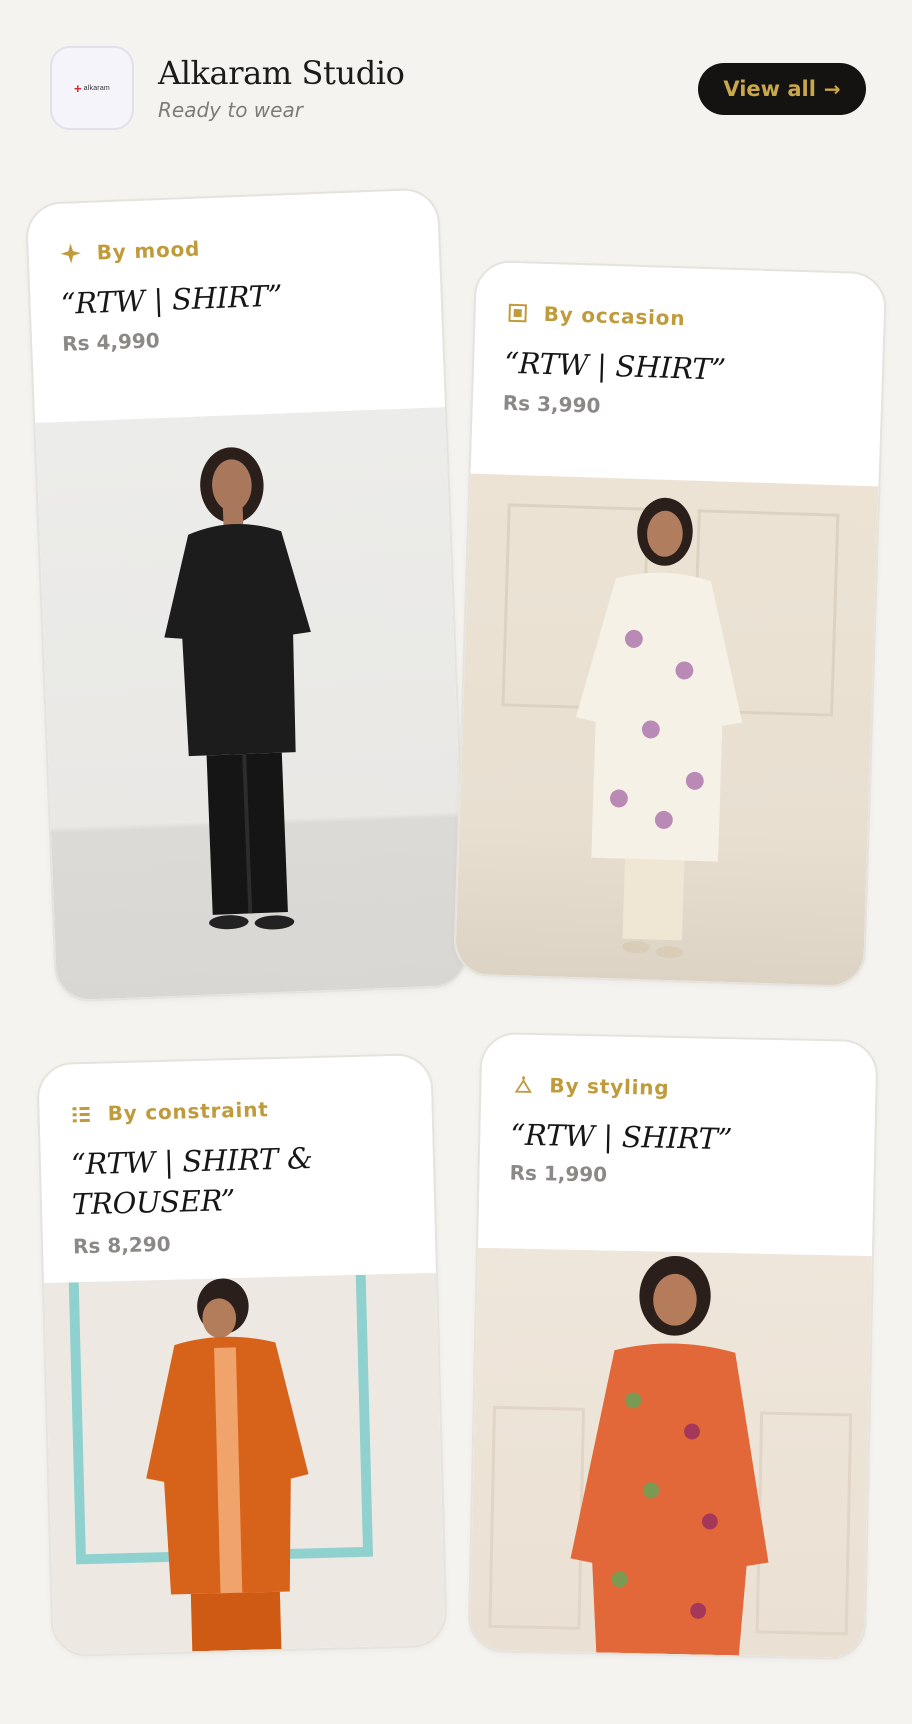  I want to click on card-info: By mood “RTW | SHIRT” Rs 4,990, so click(236, 307).